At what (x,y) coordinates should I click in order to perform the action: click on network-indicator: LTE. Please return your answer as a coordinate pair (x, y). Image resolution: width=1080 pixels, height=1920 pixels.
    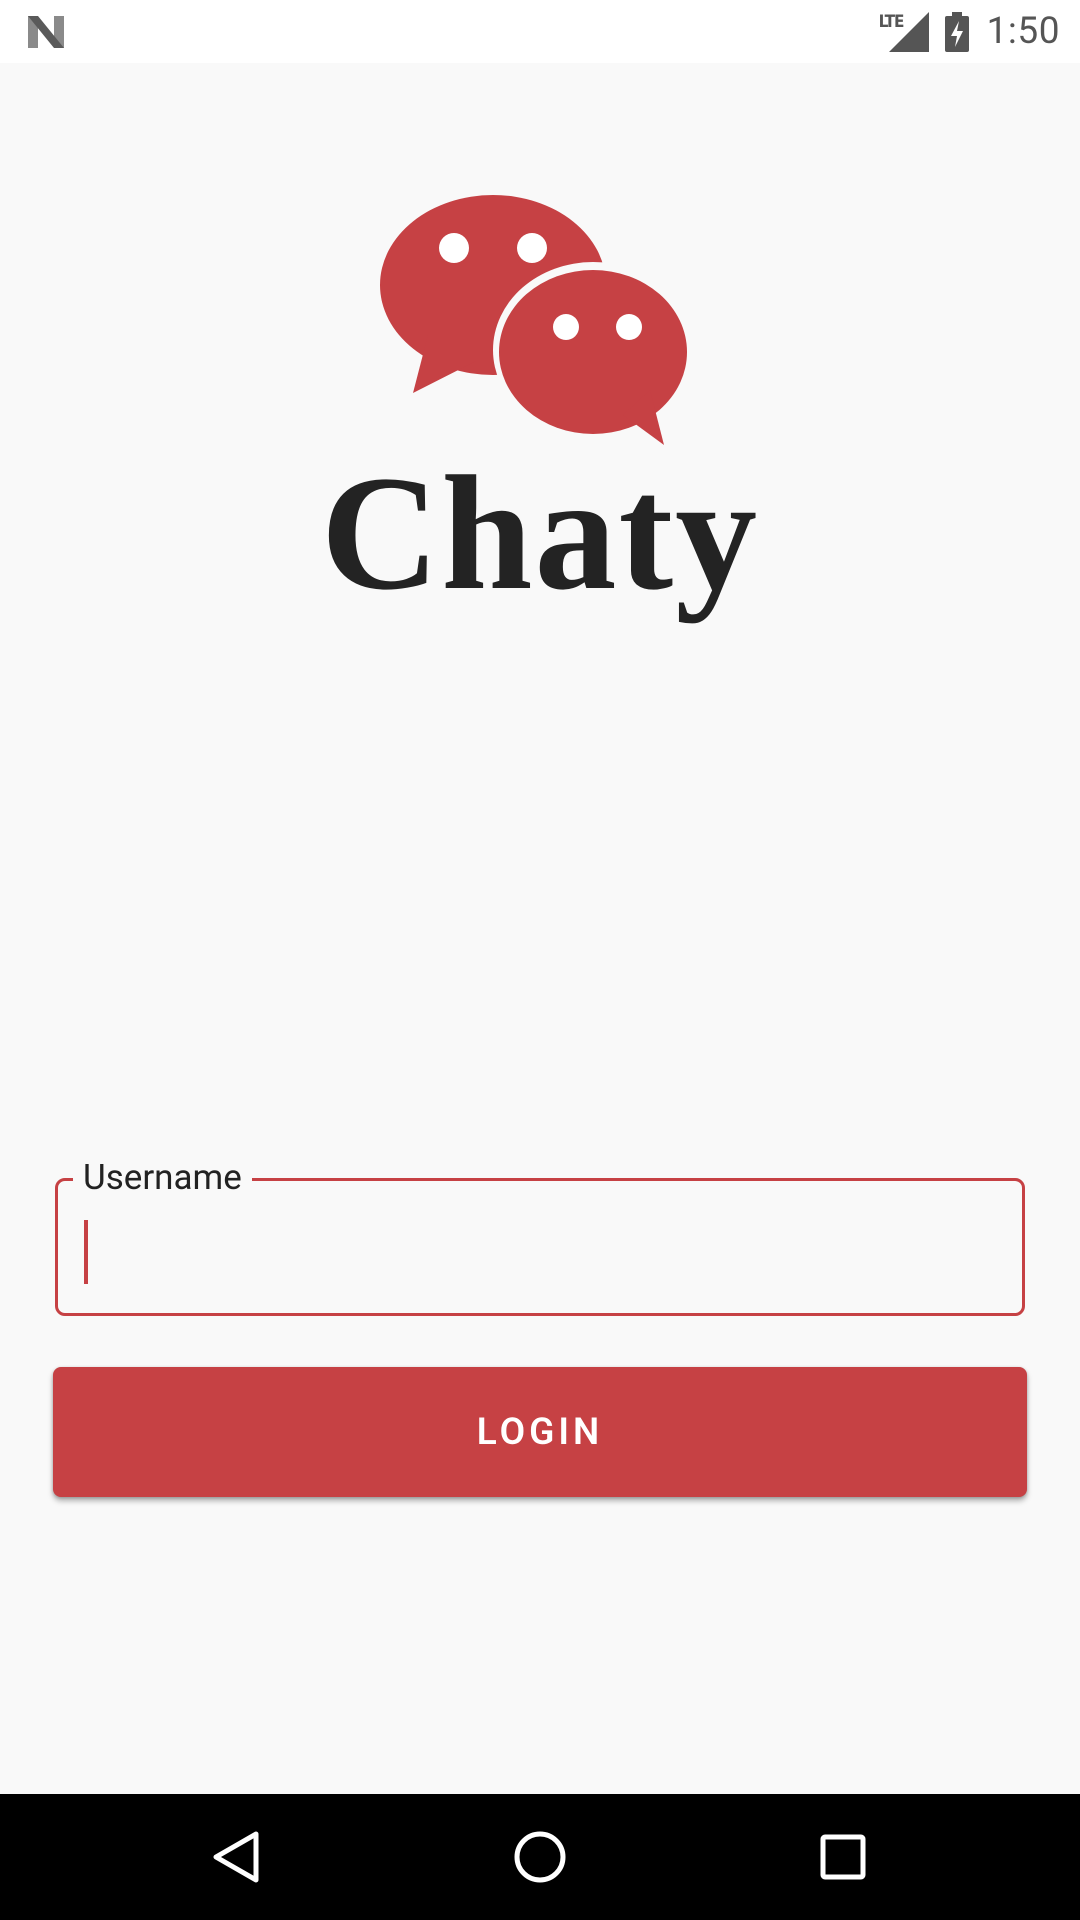
    Looking at the image, I should click on (904, 31).